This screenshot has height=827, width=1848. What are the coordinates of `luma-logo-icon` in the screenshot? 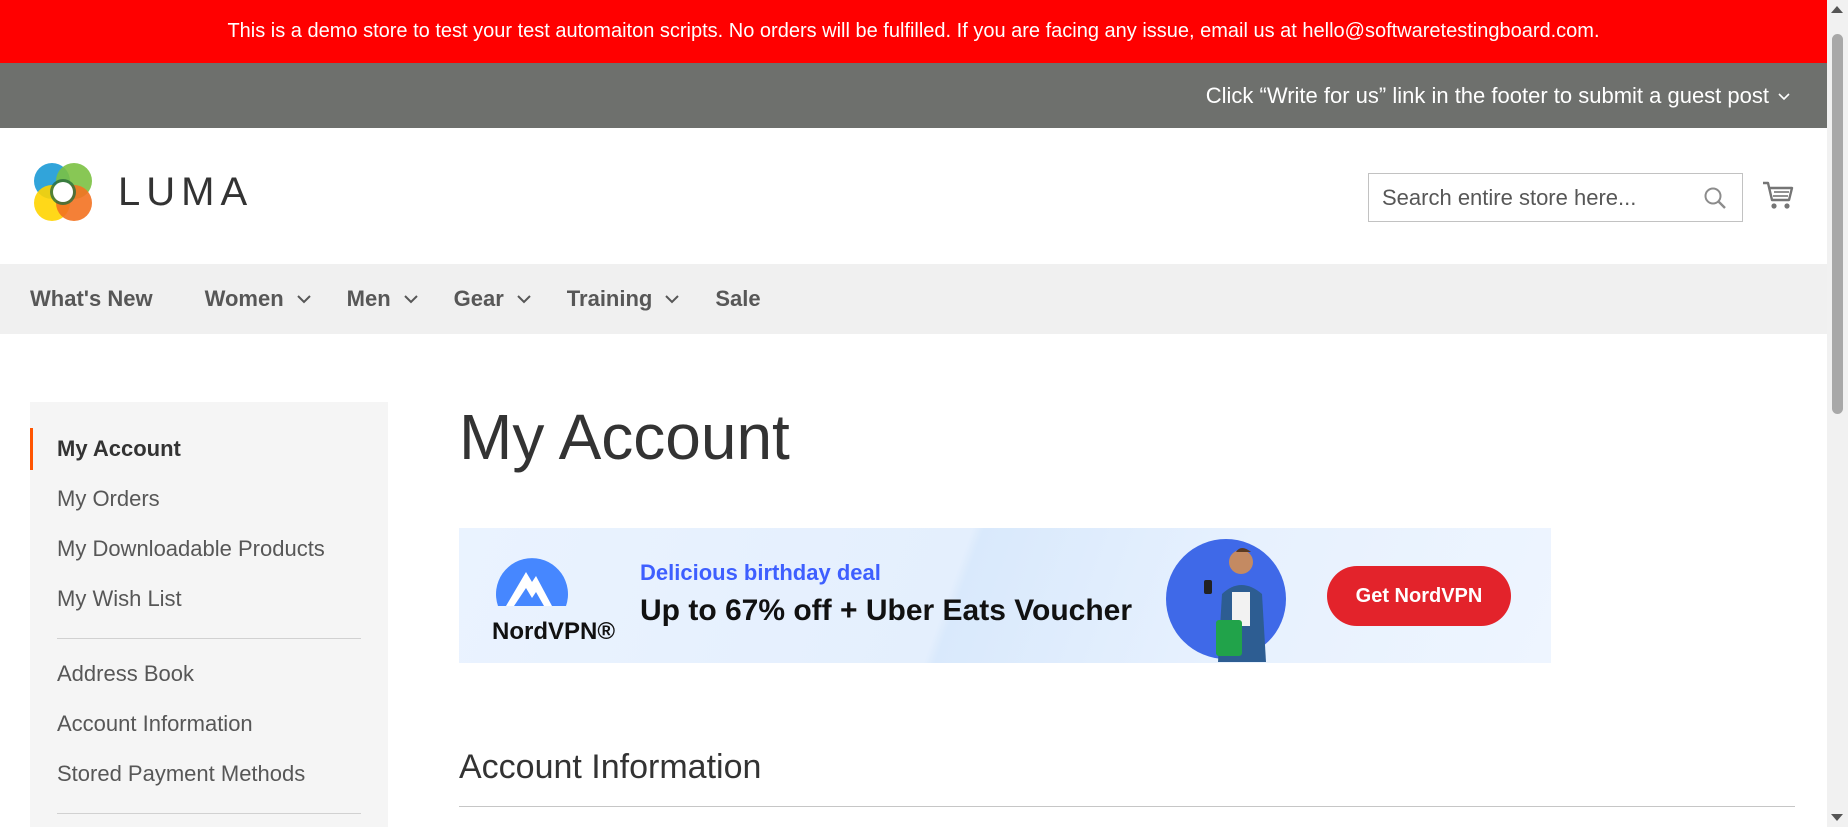 It's located at (63, 192).